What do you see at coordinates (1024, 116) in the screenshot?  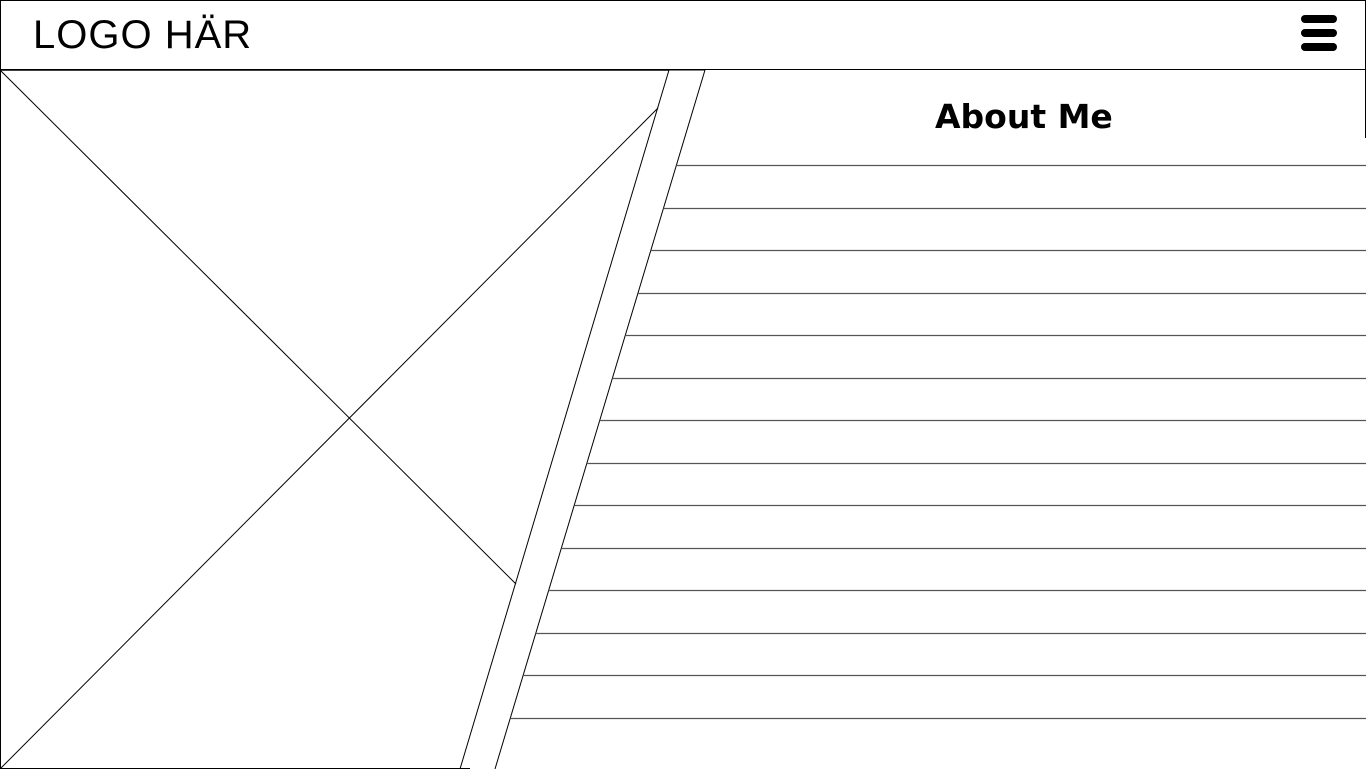 I see `about-me-heading: About Me` at bounding box center [1024, 116].